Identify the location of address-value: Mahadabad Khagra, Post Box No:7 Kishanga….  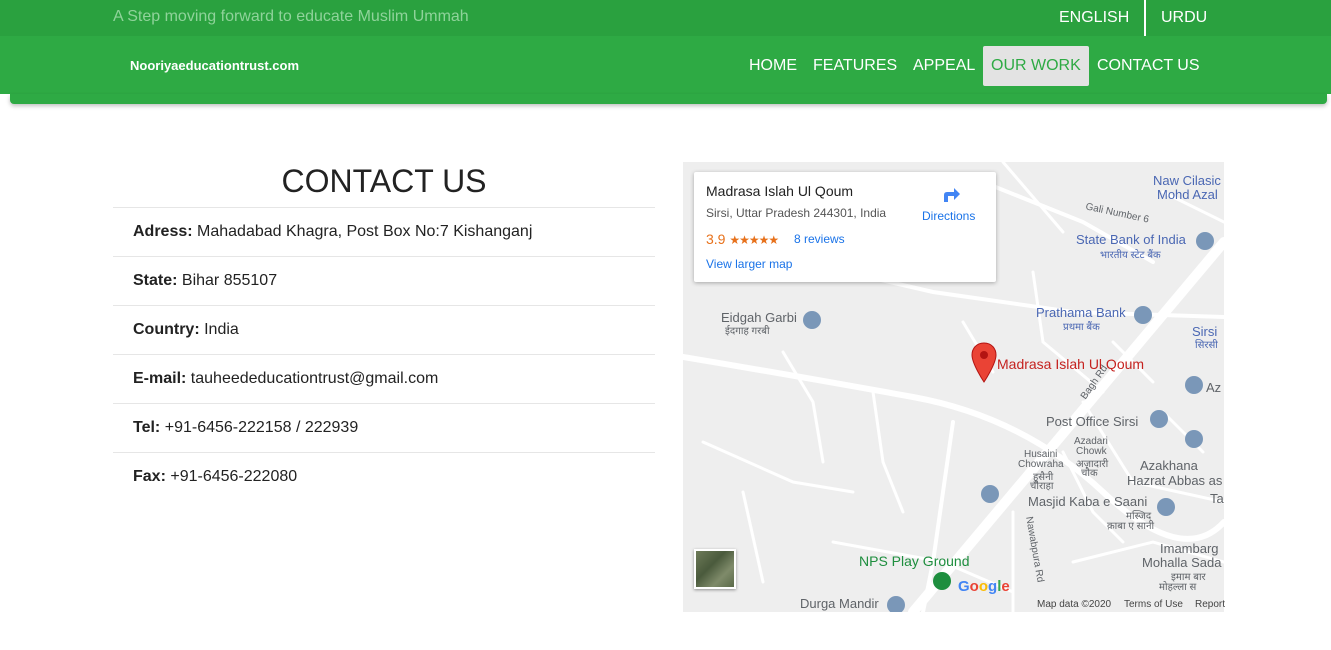
(365, 231).